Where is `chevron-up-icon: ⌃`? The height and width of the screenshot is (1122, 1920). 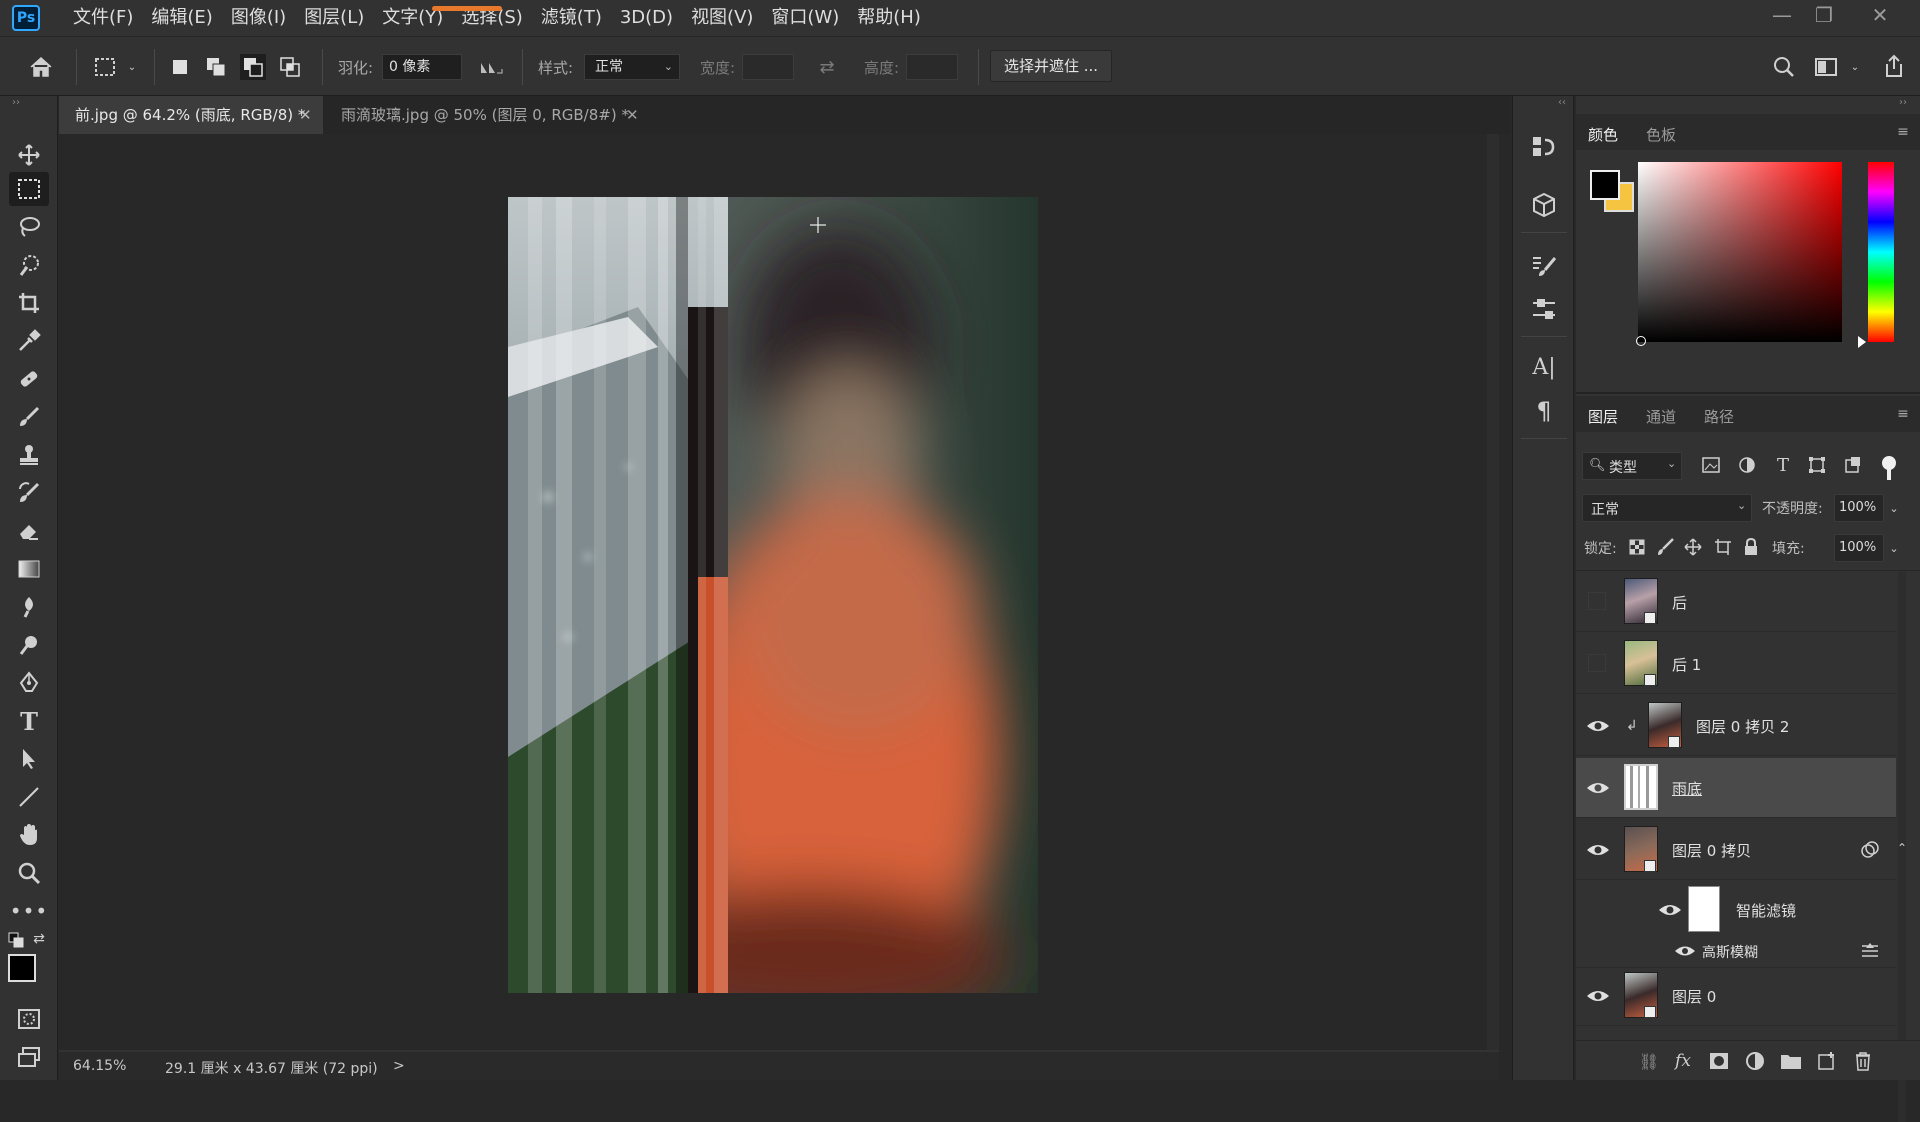
chevron-up-icon: ⌃ is located at coordinates (1902, 848).